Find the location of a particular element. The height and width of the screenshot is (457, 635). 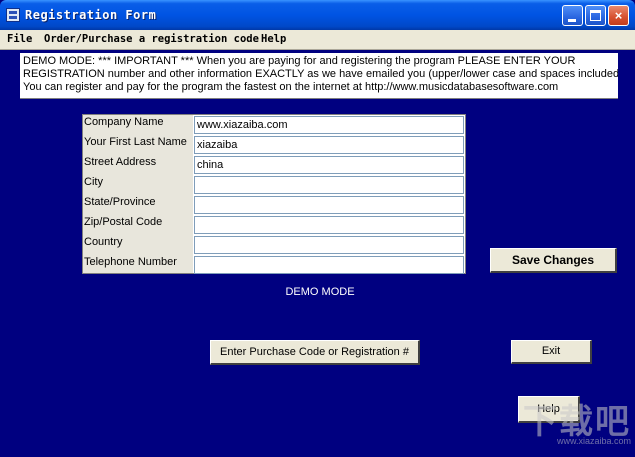

city-label: City is located at coordinates (93, 182).